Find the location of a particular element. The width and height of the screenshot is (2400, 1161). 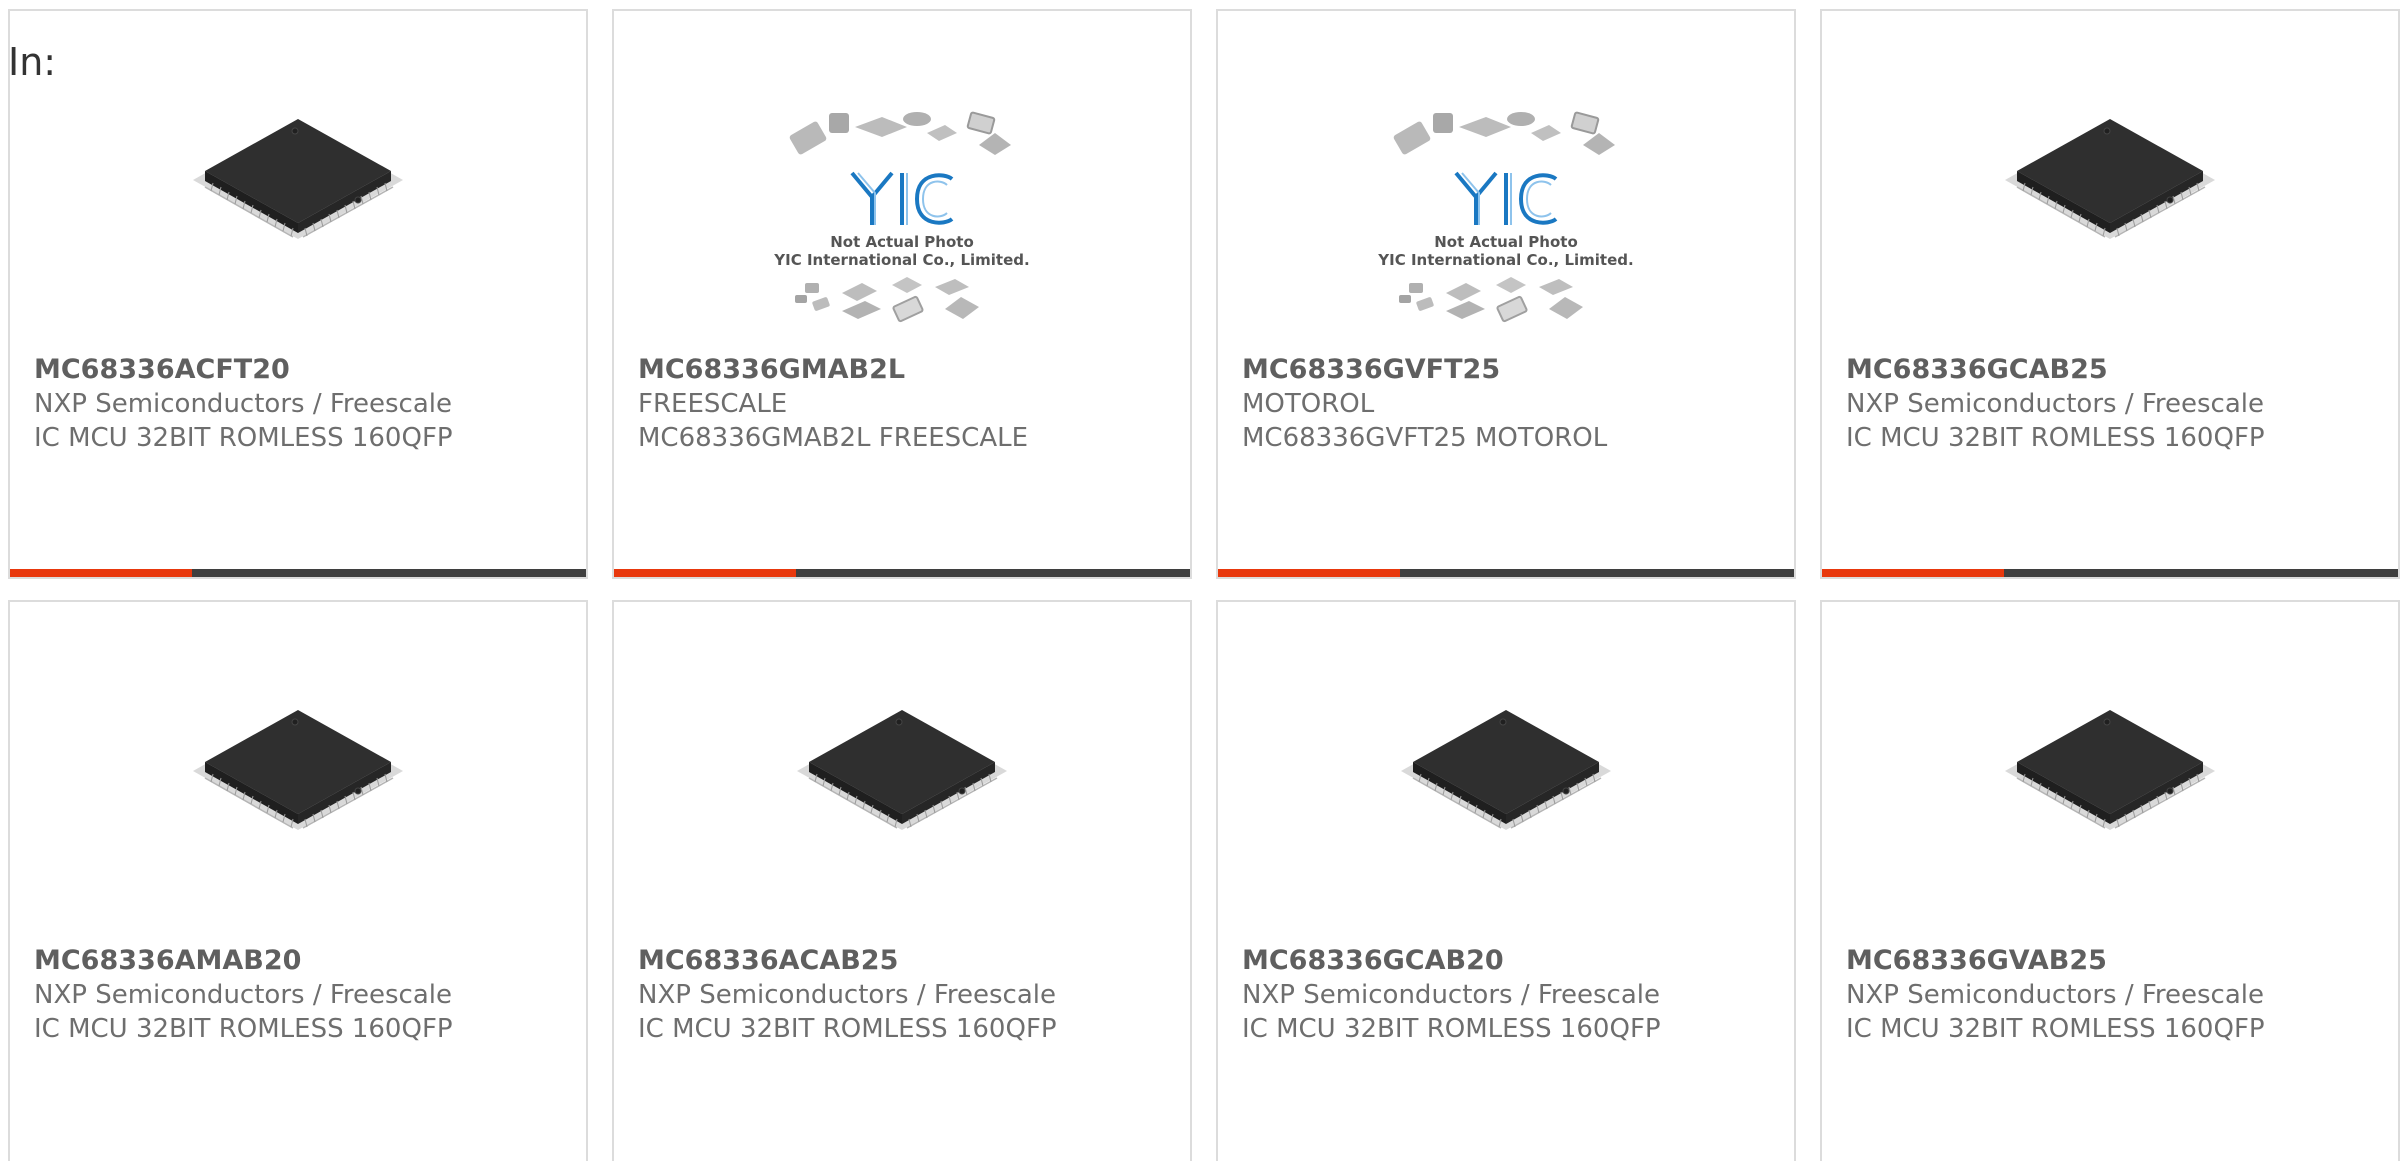

part-number-link: MC68336GCAB20 is located at coordinates (1513, 961).